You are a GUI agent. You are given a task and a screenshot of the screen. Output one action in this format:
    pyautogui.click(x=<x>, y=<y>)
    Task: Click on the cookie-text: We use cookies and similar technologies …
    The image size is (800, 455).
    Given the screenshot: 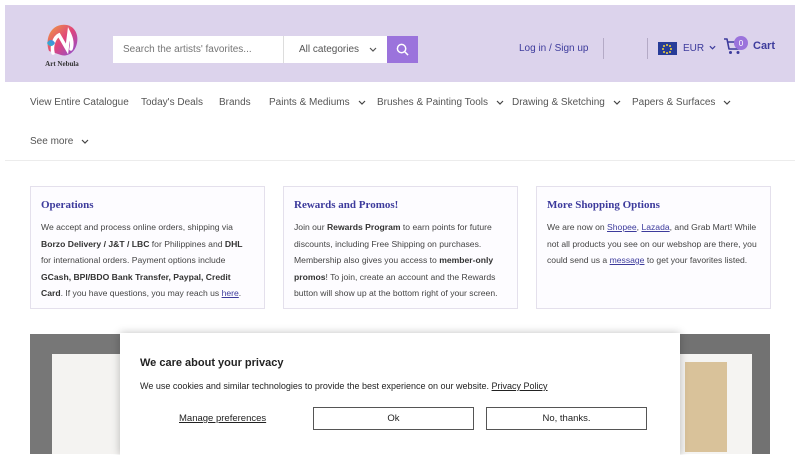 What is the action you would take?
    pyautogui.click(x=400, y=386)
    